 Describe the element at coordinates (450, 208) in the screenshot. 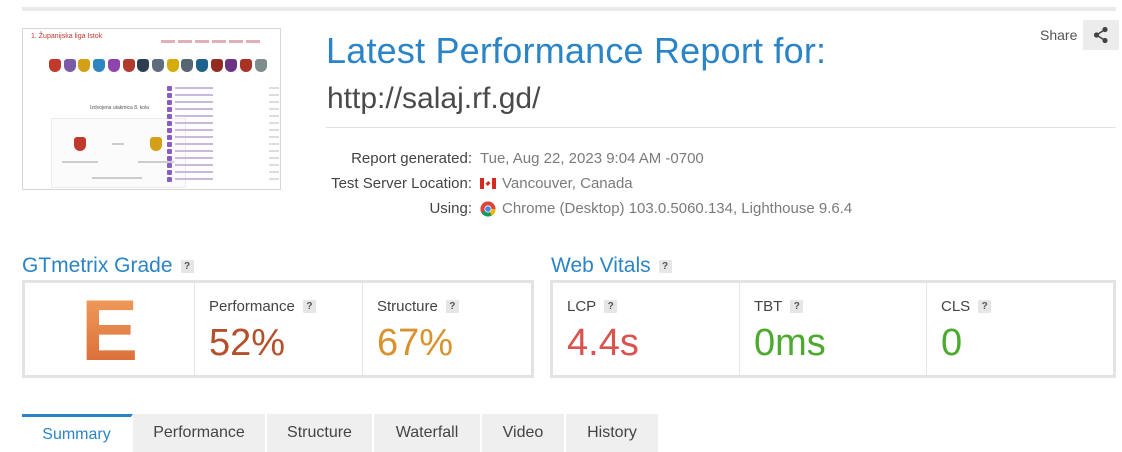

I see `using-label: Using:` at that location.